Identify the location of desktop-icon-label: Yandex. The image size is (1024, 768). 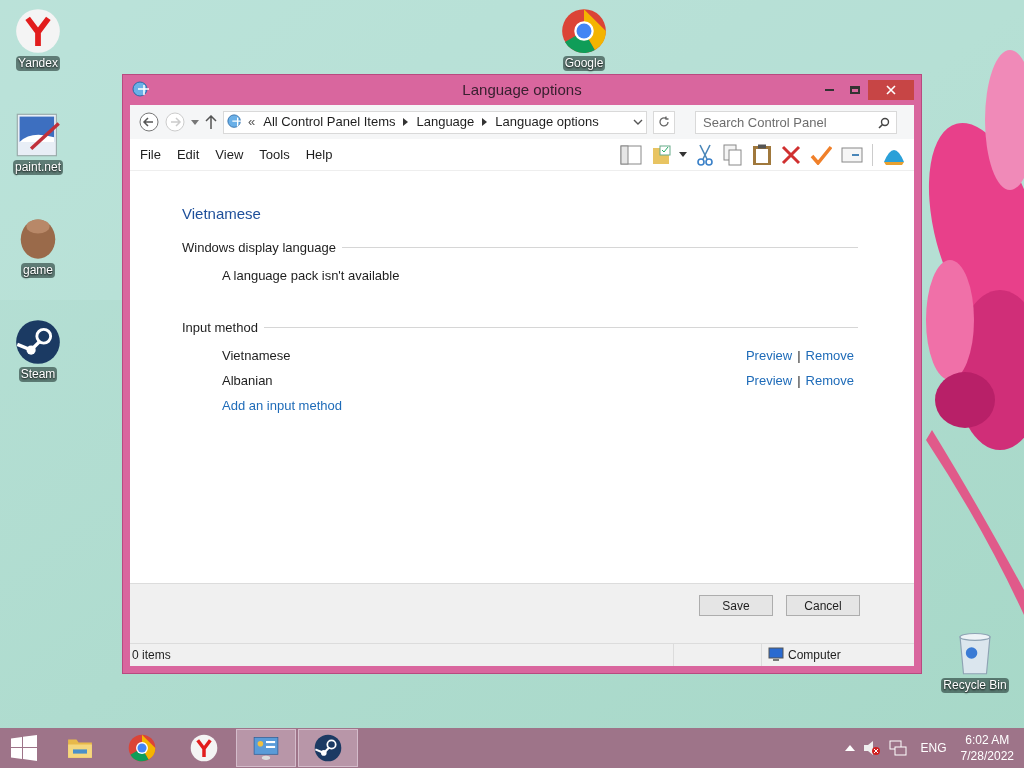
(38, 63).